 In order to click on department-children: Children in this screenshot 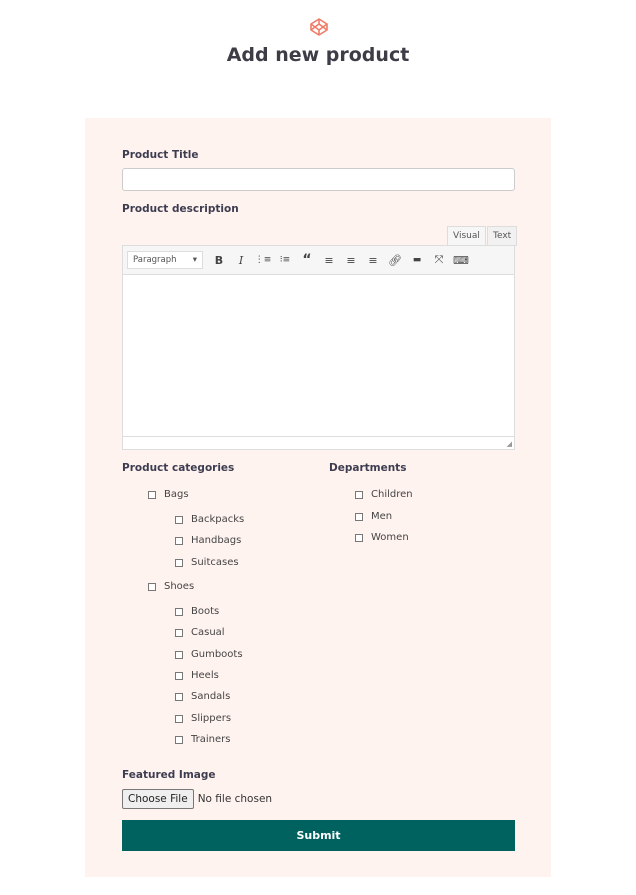, I will do `click(384, 494)`.